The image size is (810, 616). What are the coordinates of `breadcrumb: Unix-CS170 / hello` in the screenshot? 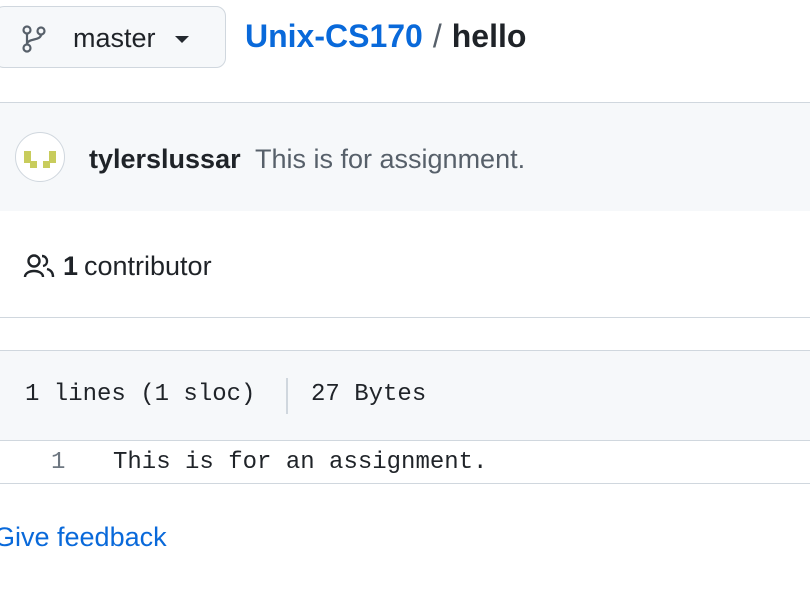 It's located at (385, 36).